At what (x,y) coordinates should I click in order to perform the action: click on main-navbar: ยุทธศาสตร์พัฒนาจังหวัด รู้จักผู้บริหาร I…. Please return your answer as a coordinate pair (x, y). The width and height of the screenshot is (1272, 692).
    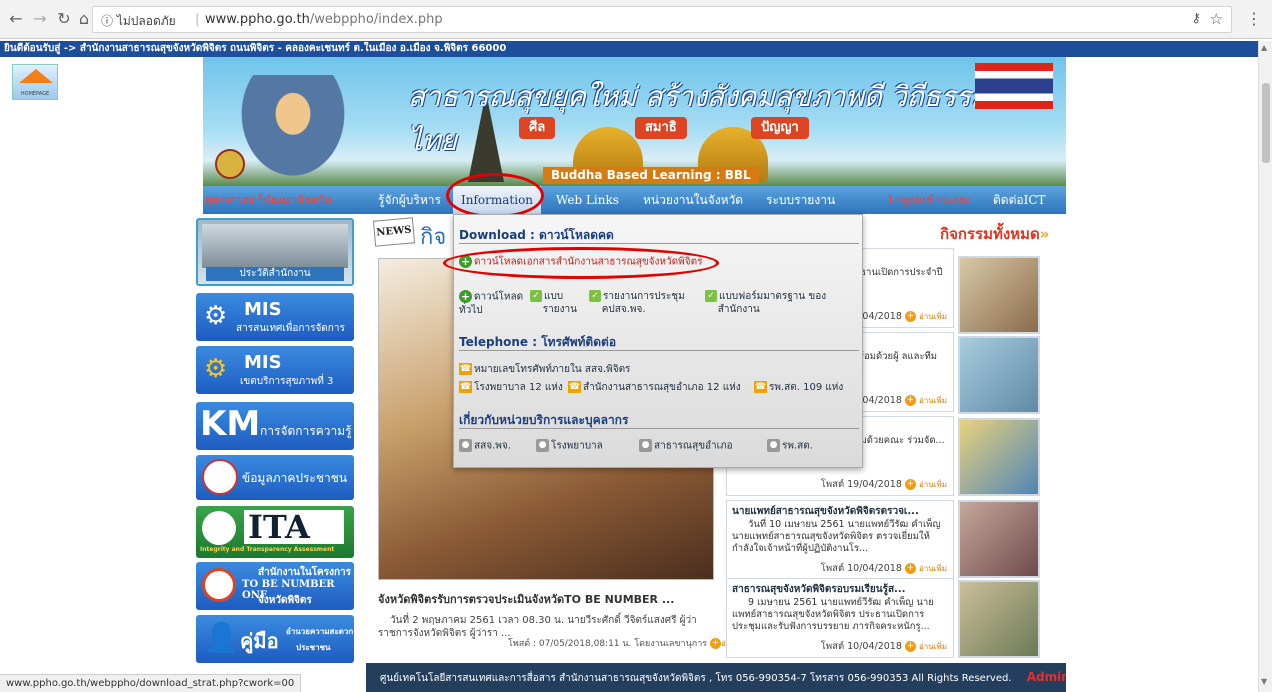
    Looking at the image, I should click on (634, 200).